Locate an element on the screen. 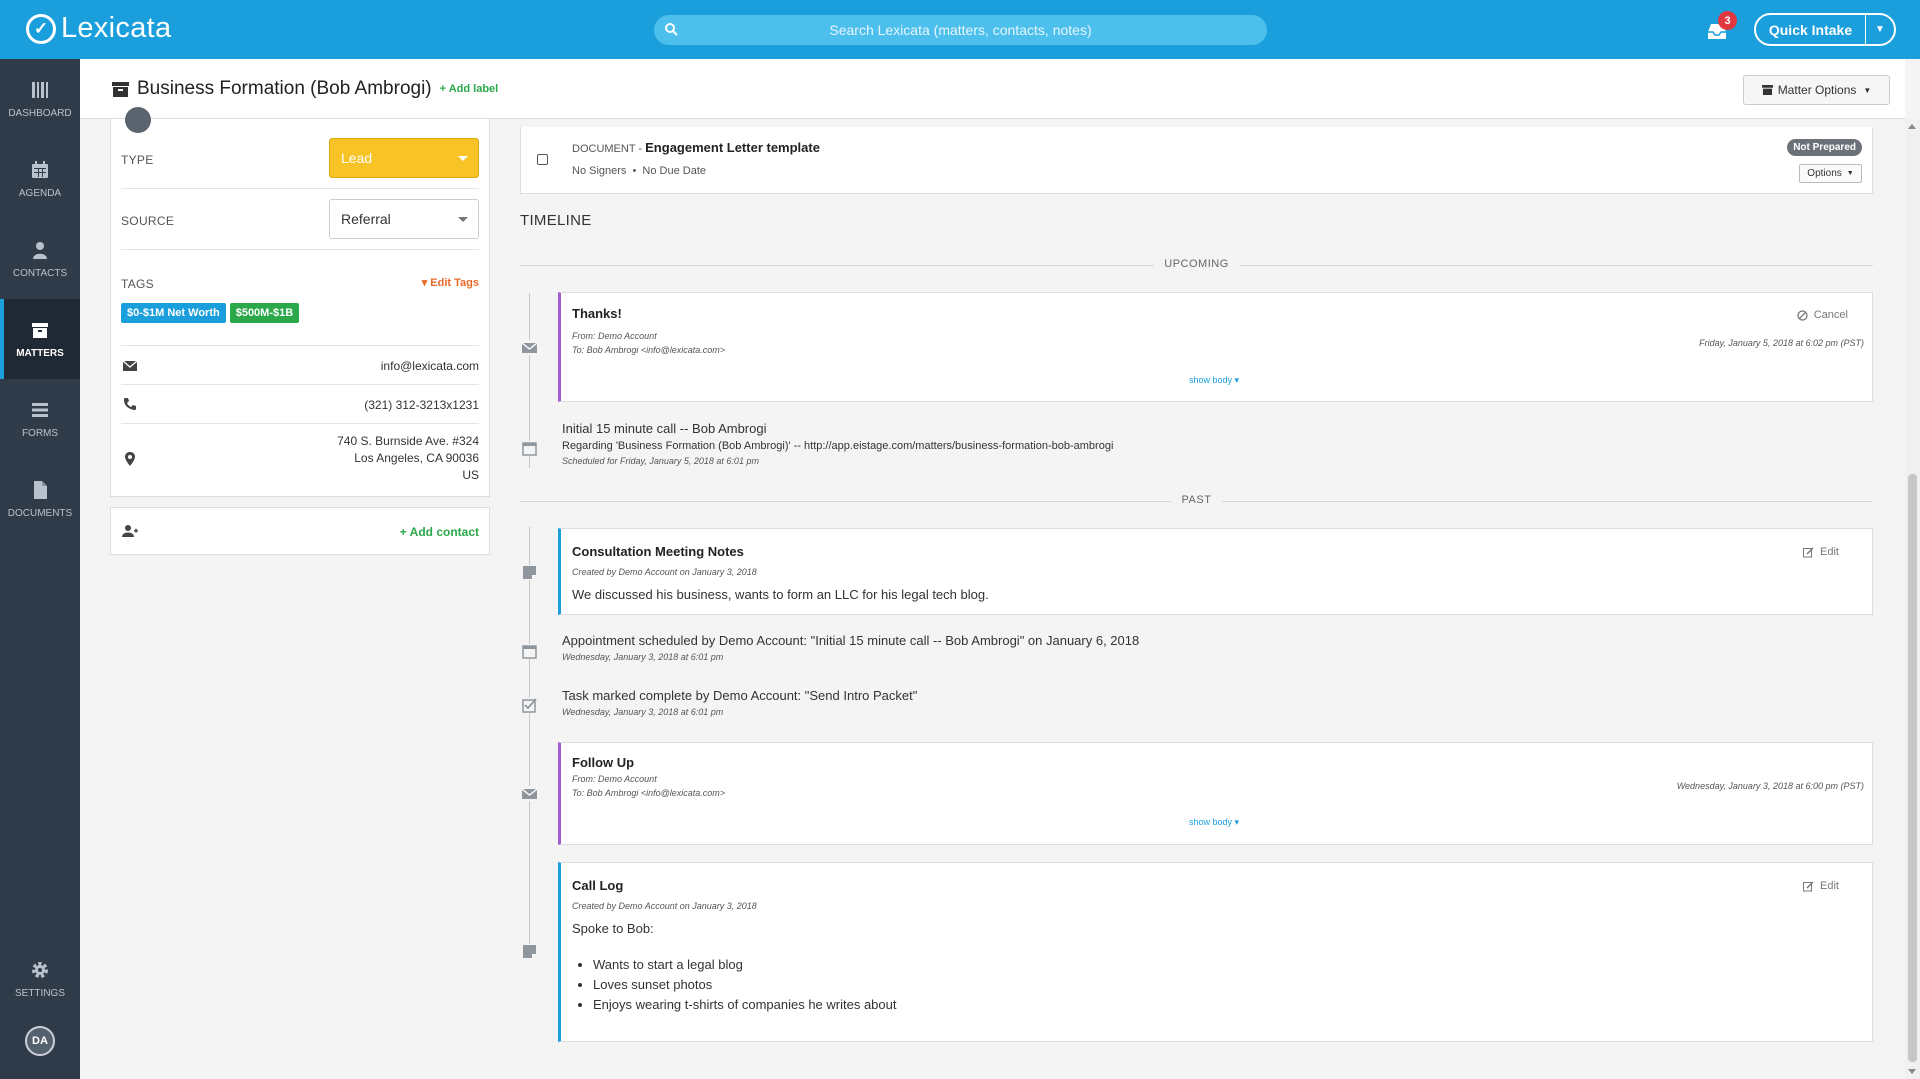  list-icon is located at coordinates (40, 409).